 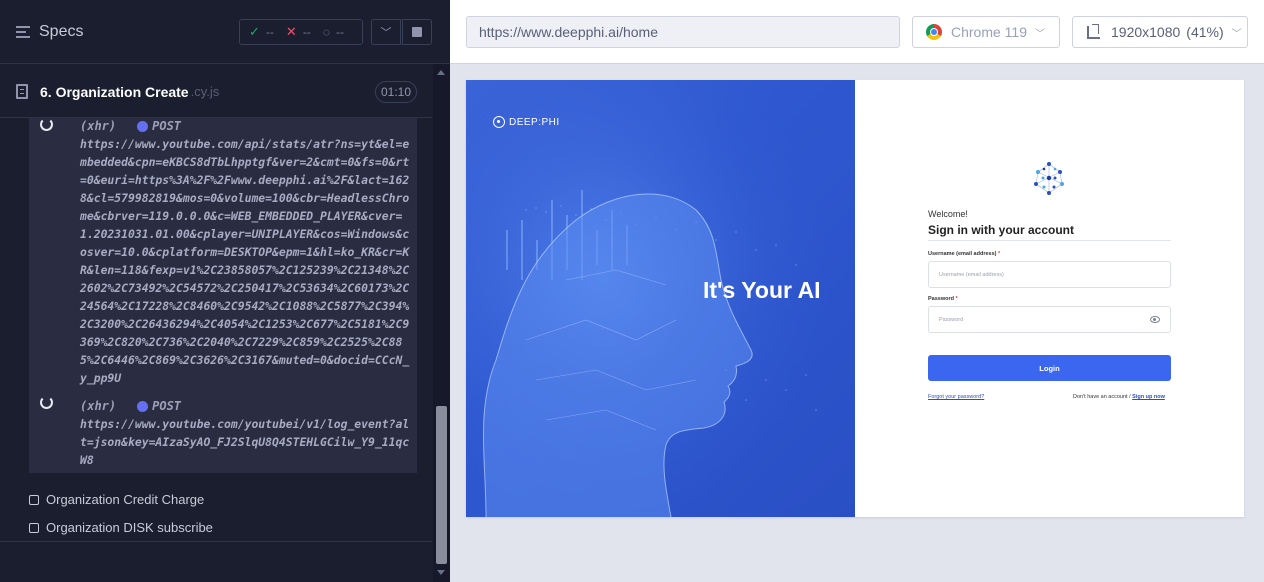 What do you see at coordinates (499, 122) in the screenshot?
I see `logo-icon` at bounding box center [499, 122].